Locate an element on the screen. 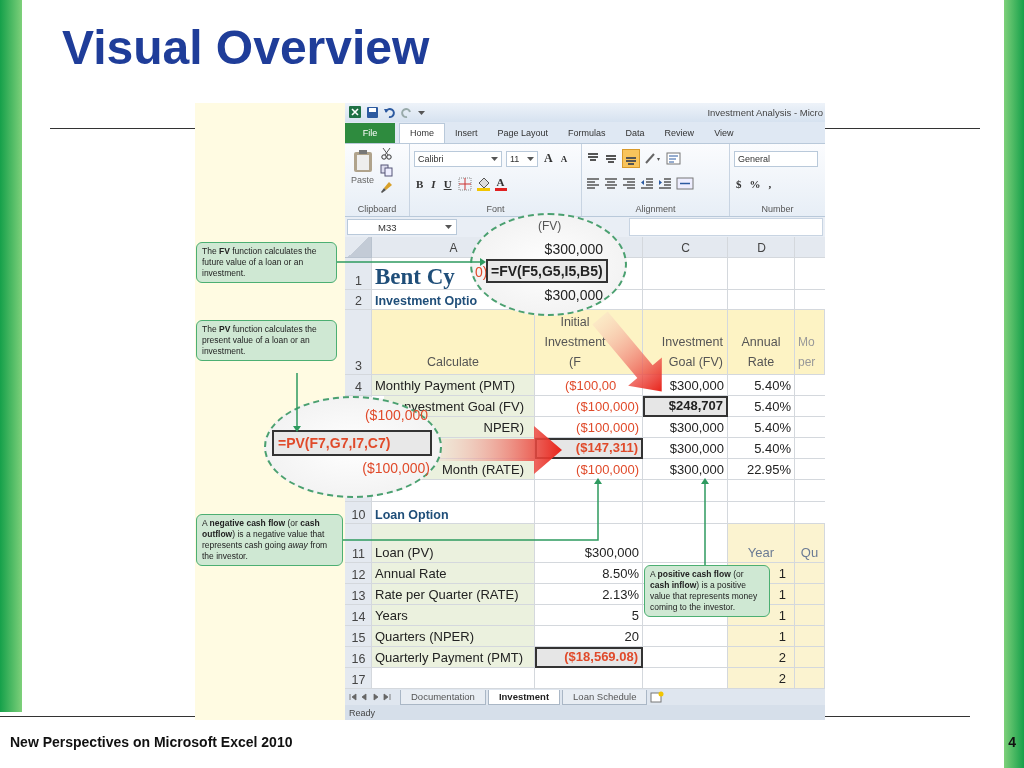  sheet-tab: Loan Schedule is located at coordinates (605, 697).